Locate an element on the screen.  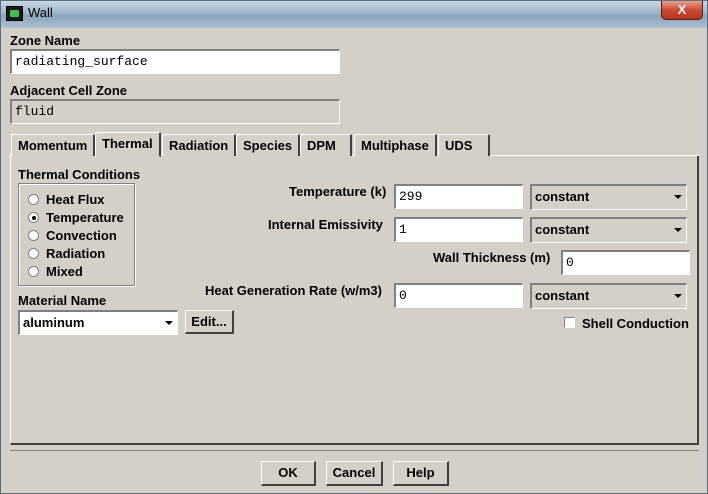
heat-generation-method-value: constant is located at coordinates (562, 295).